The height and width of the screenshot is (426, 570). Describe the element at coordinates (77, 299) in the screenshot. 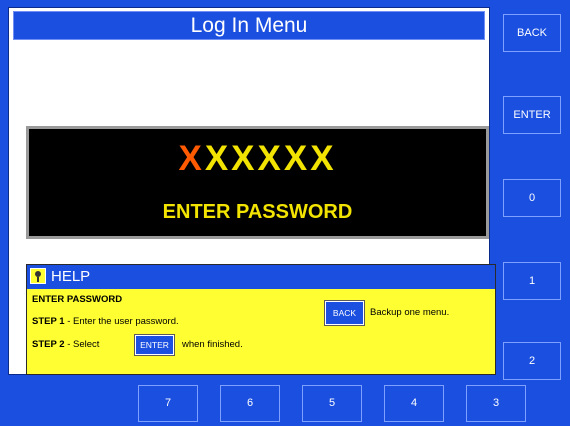

I see `help-heading: ENTER PASSWORD` at that location.